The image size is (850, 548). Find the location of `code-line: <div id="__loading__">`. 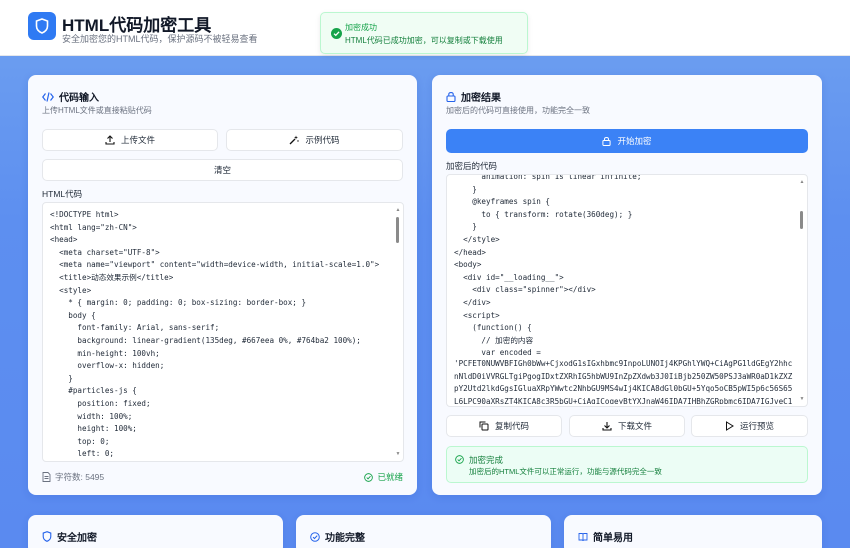

code-line: <div id="__loading__"> is located at coordinates (509, 277).